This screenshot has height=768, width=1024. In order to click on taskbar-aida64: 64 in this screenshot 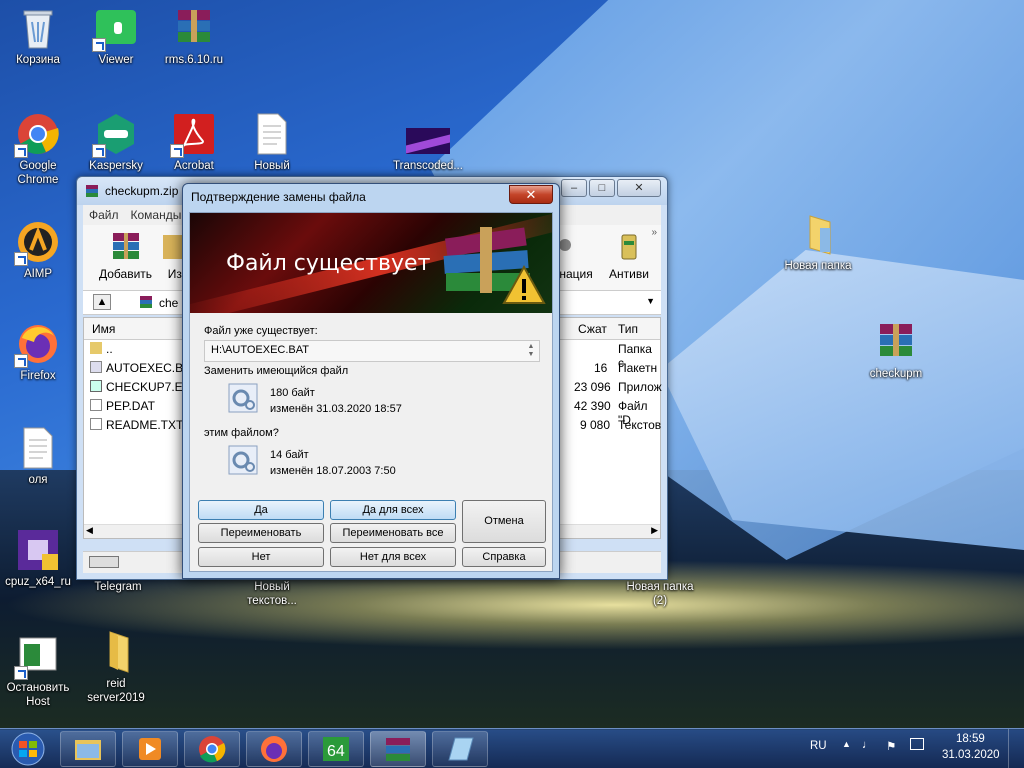, I will do `click(336, 749)`.